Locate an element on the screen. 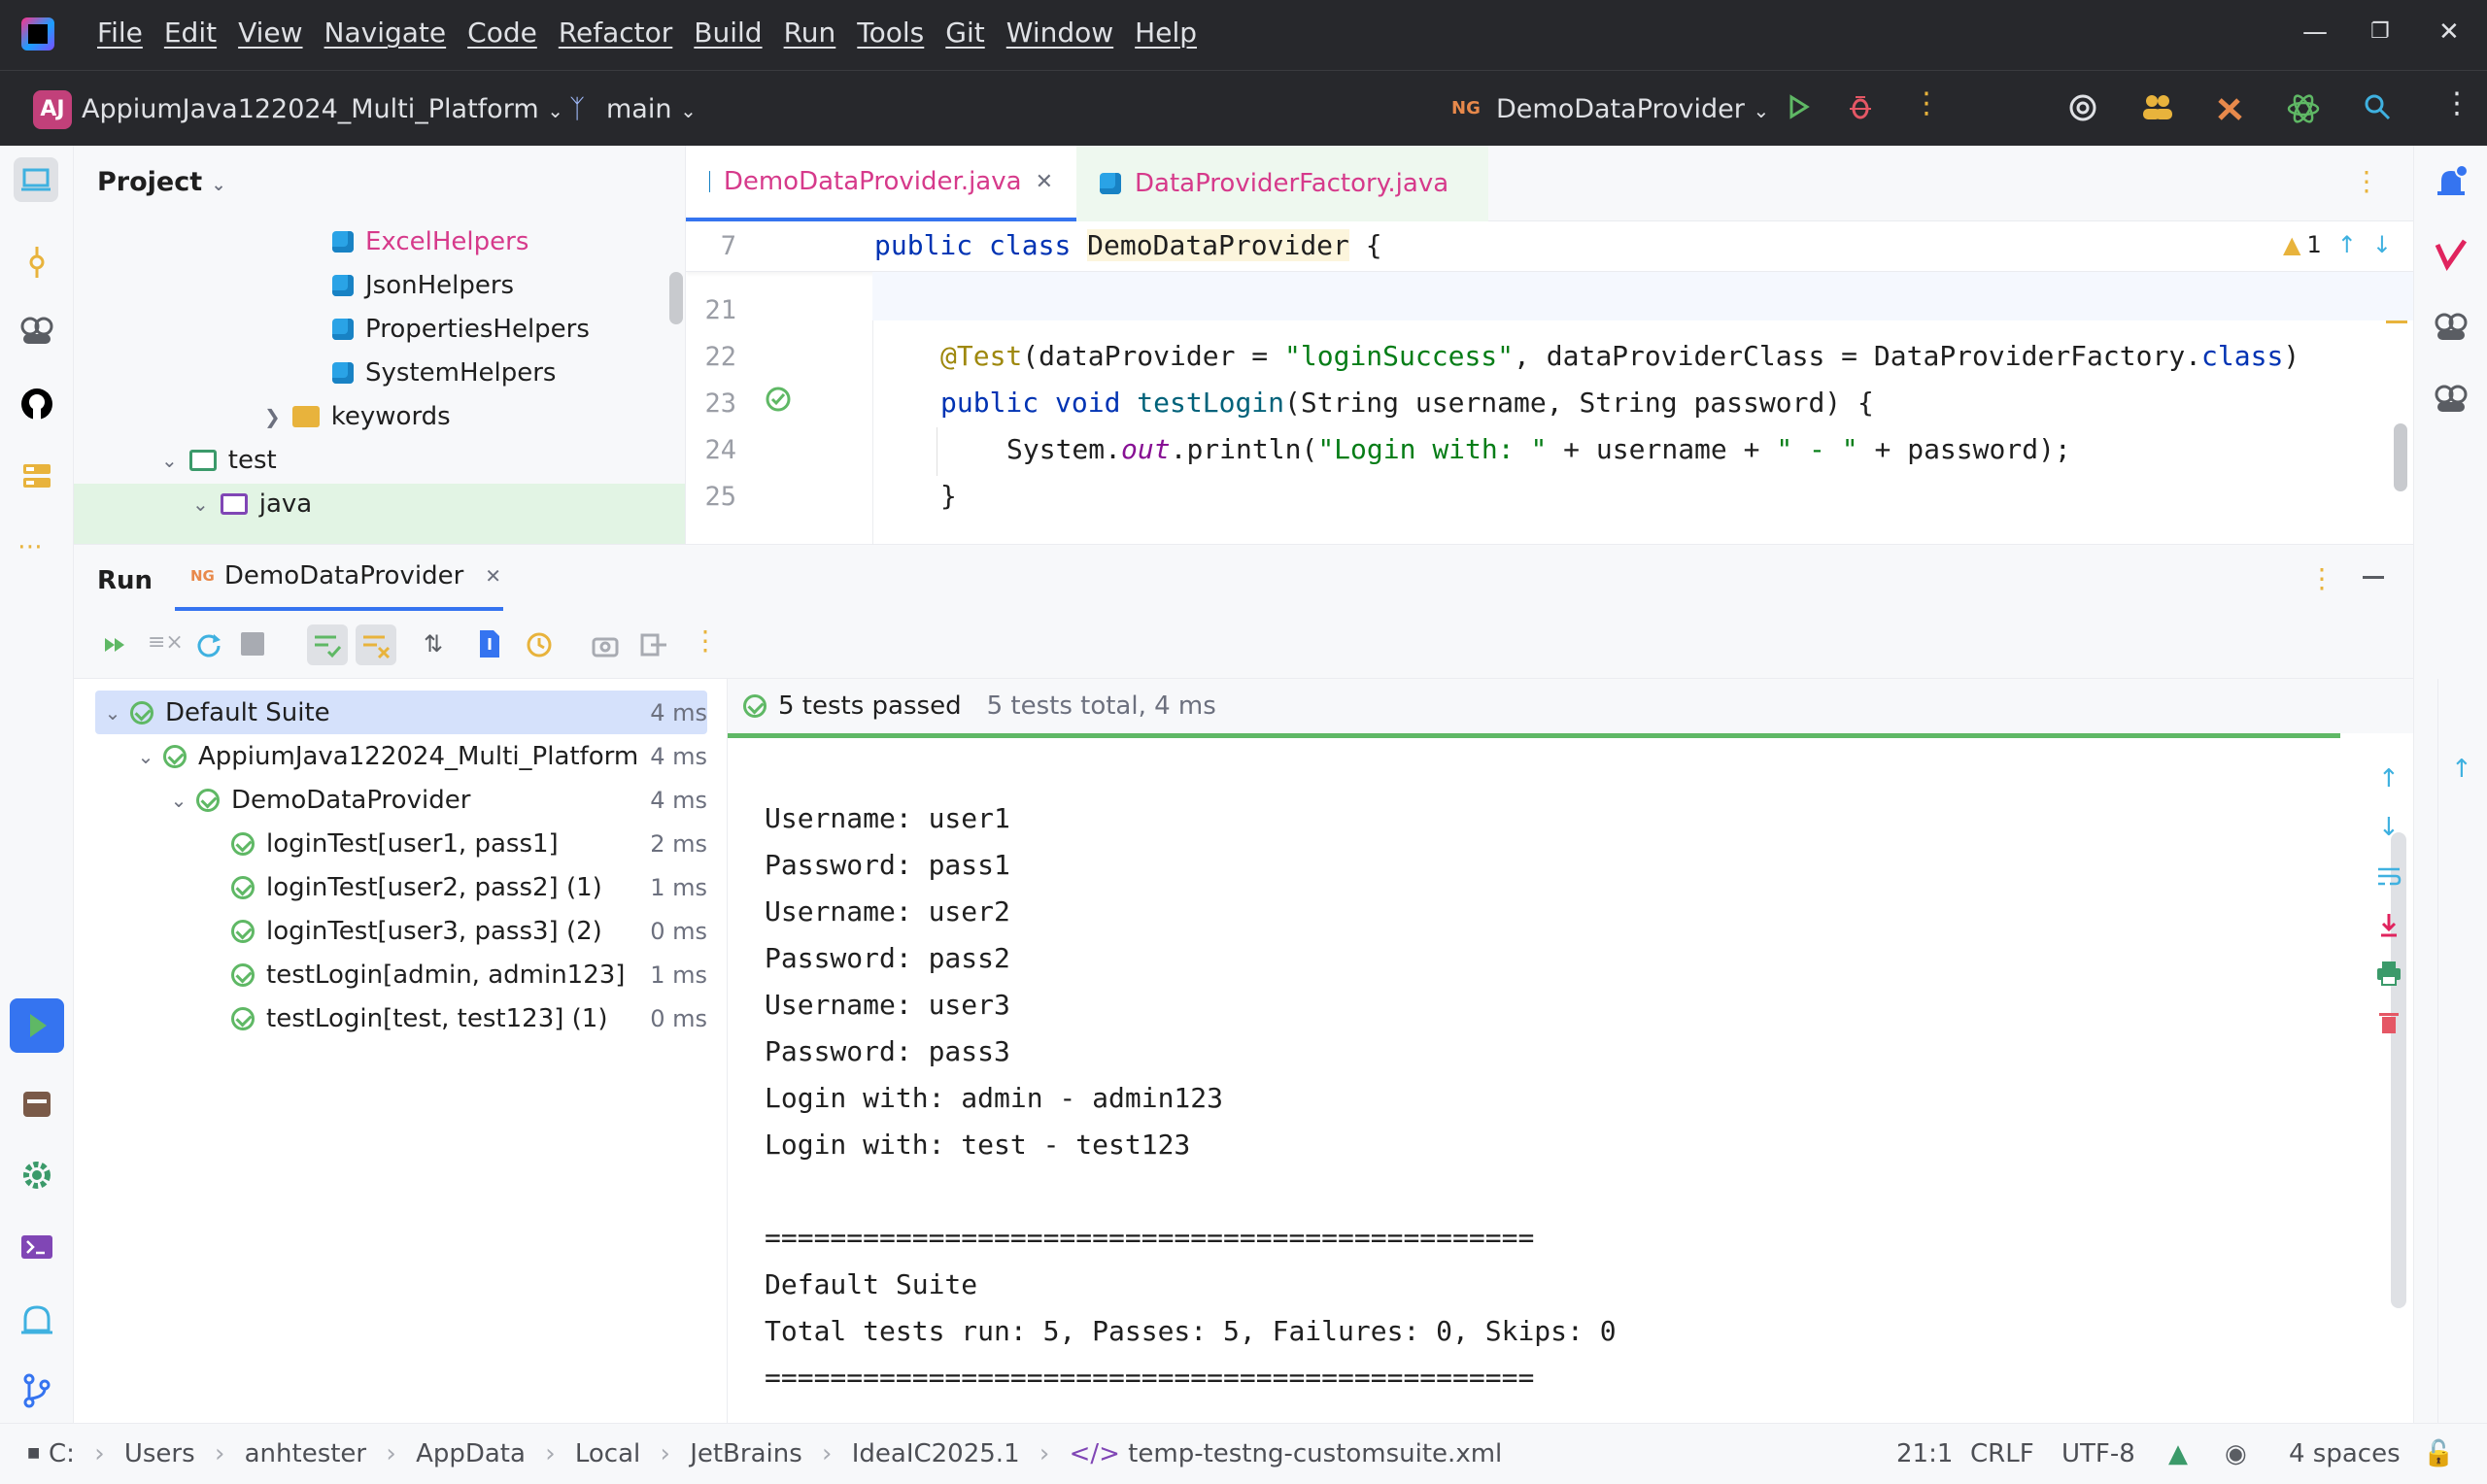 This screenshot has width=2487, height=1484. menu-navigate: Navigate is located at coordinates (385, 33).